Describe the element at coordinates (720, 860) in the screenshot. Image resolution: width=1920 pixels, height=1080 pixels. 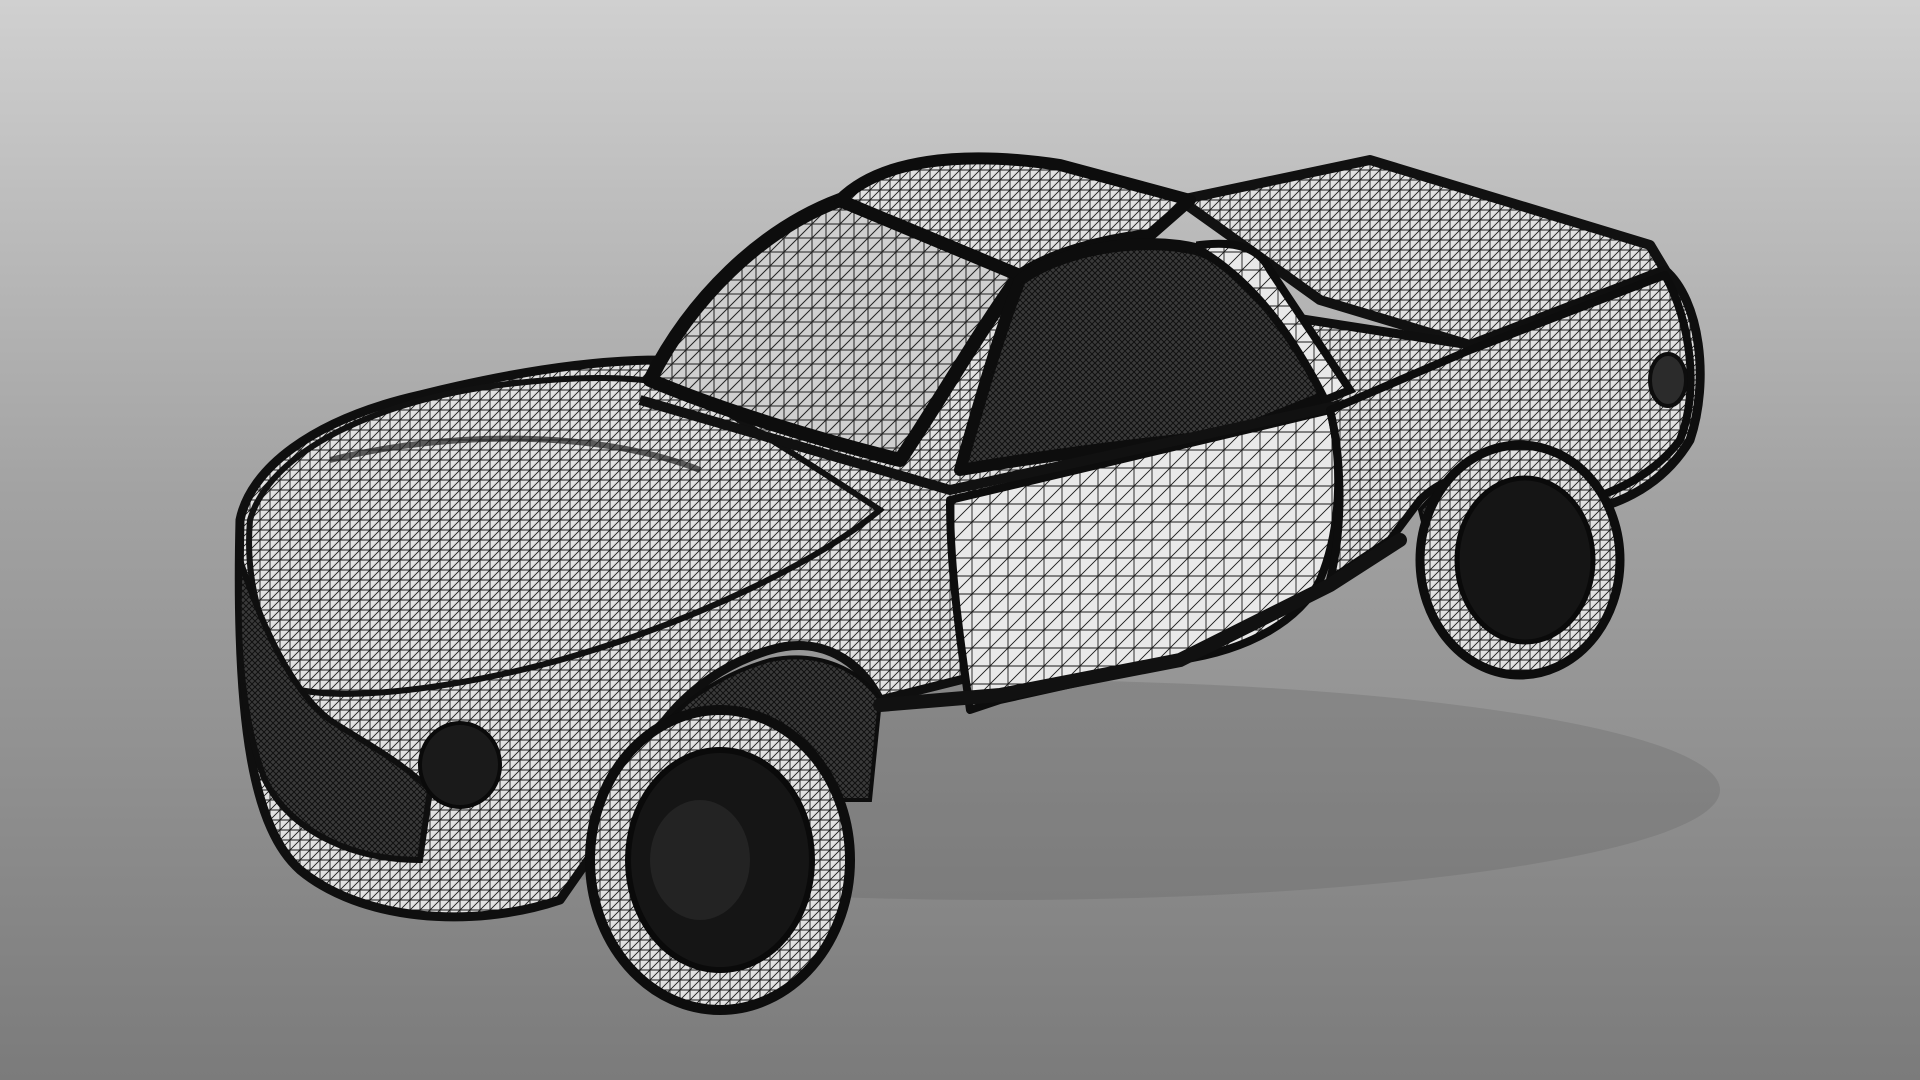
I see `front-wheel` at that location.